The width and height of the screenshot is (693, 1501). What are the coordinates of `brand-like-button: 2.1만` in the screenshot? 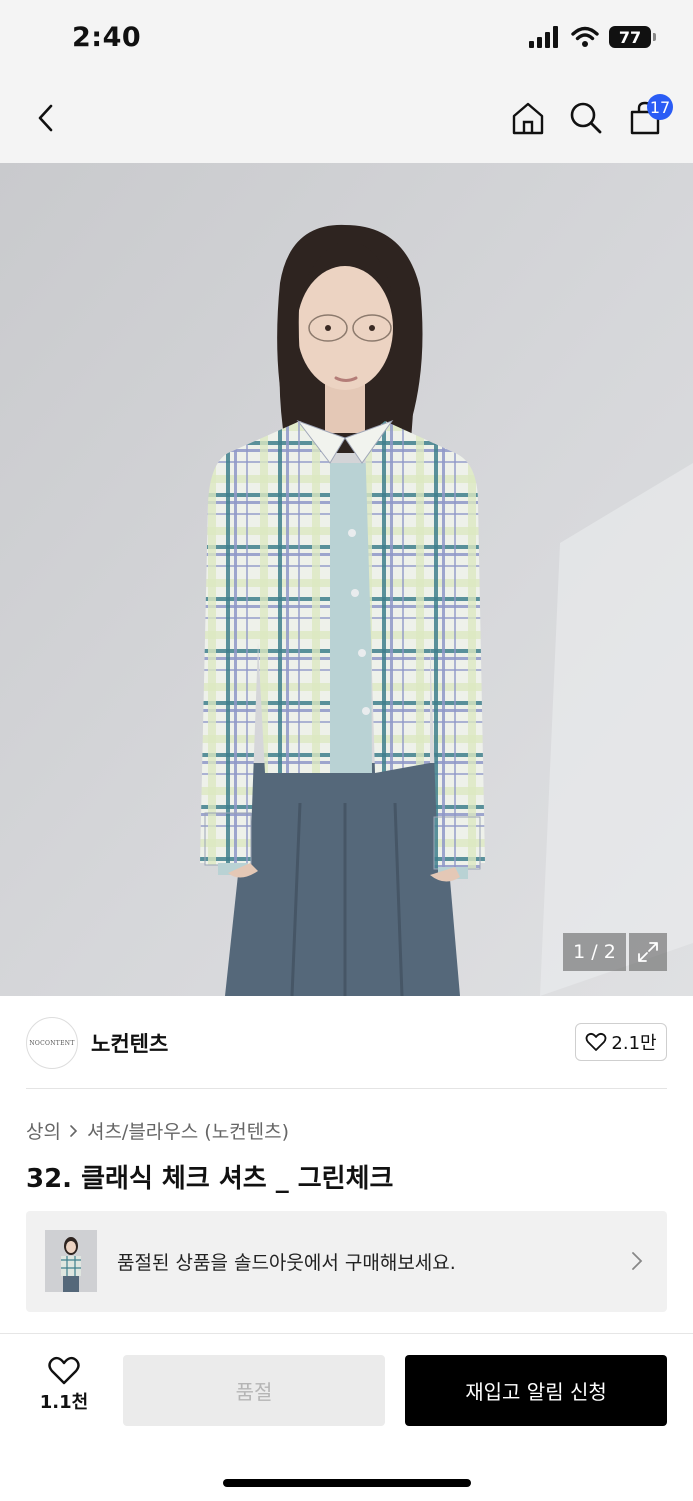 It's located at (621, 1042).